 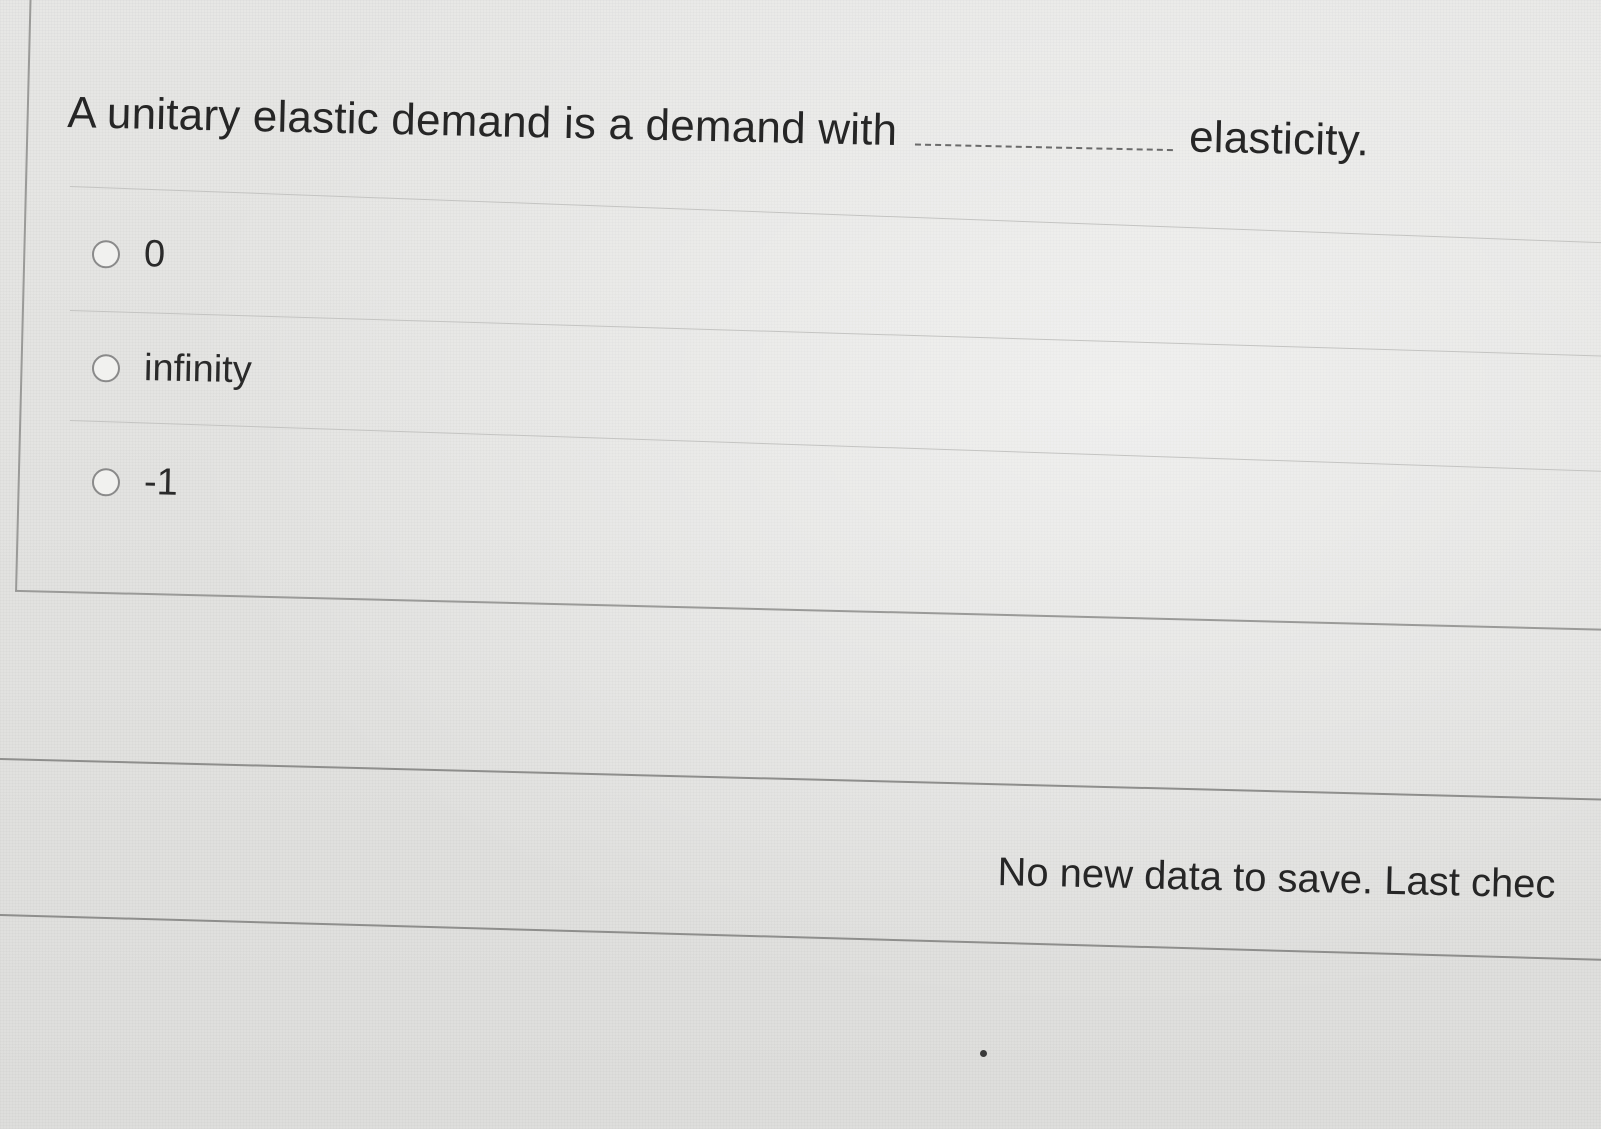 What do you see at coordinates (1279, 139) in the screenshot?
I see `question-suffix: elasticity.` at bounding box center [1279, 139].